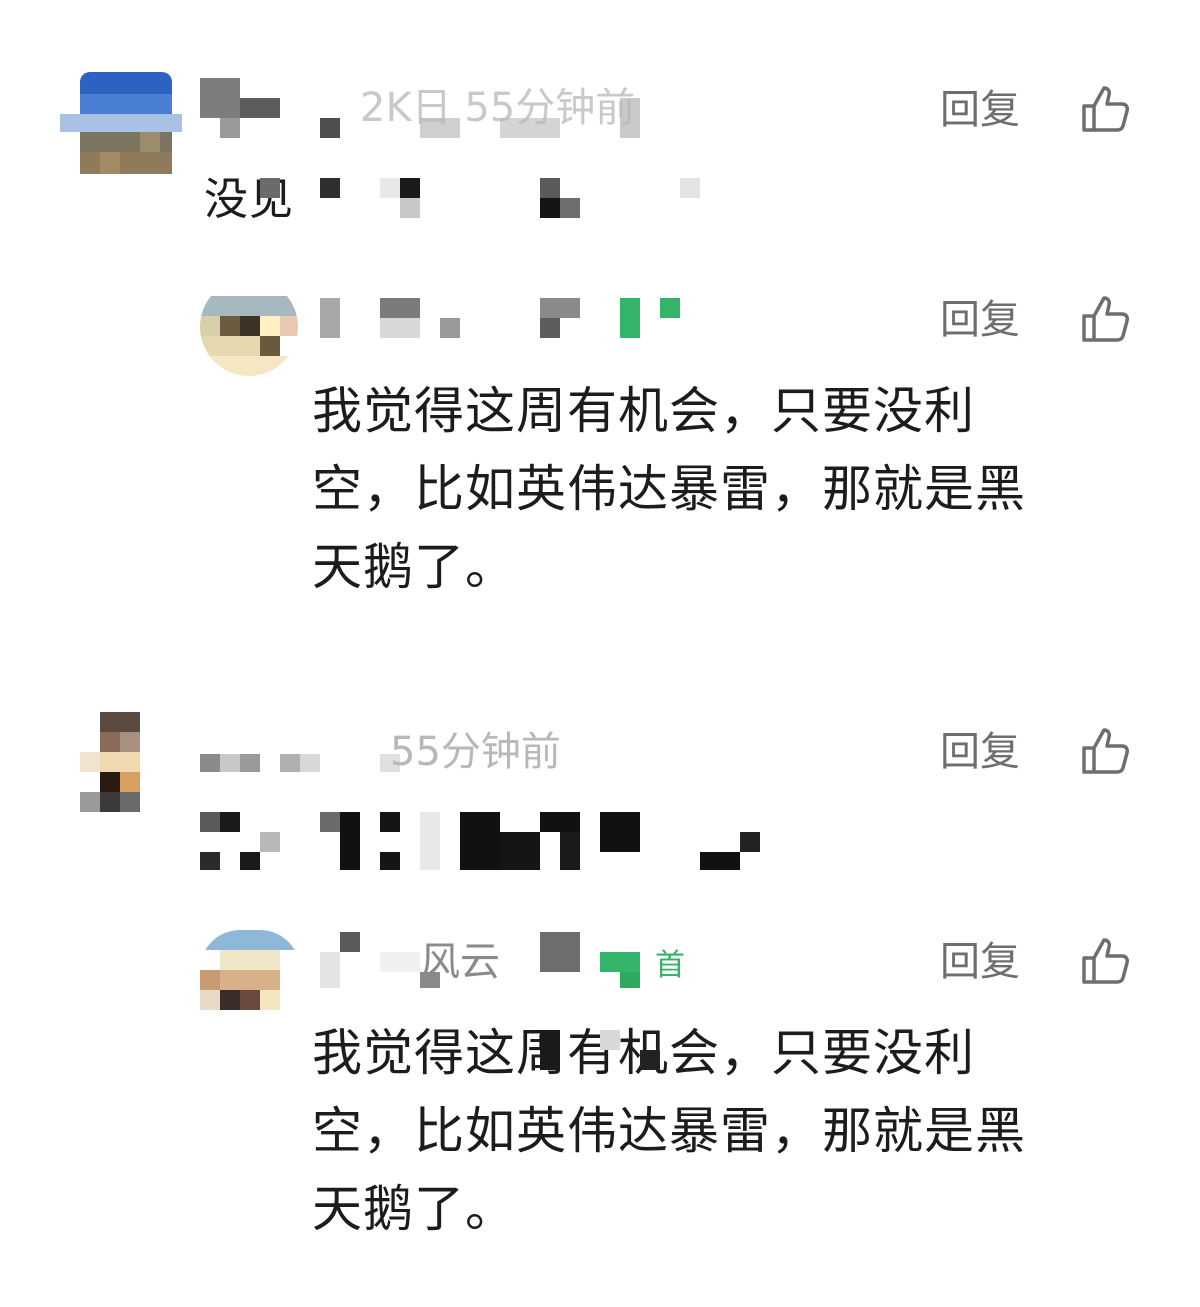 This screenshot has height=1307, width=1200. What do you see at coordinates (249, 199) in the screenshot?
I see `comment-content: 没见` at bounding box center [249, 199].